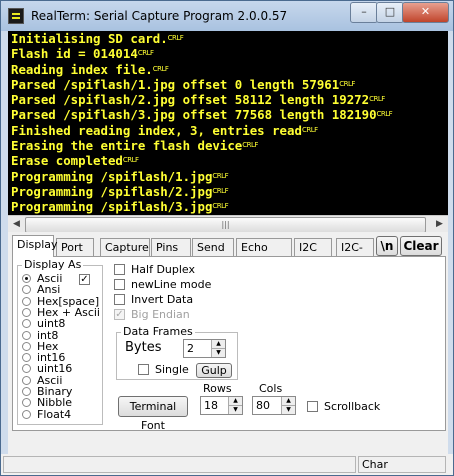 This screenshot has width=454, height=476. What do you see at coordinates (228, 38) in the screenshot?
I see `terminal-line: Initialising SD card.CRLF` at bounding box center [228, 38].